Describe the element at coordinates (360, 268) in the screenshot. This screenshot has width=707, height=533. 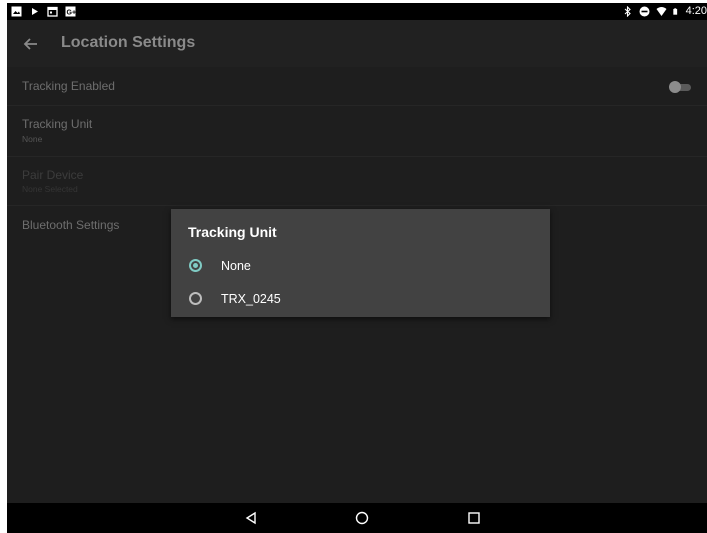
I see `option-none: None` at that location.